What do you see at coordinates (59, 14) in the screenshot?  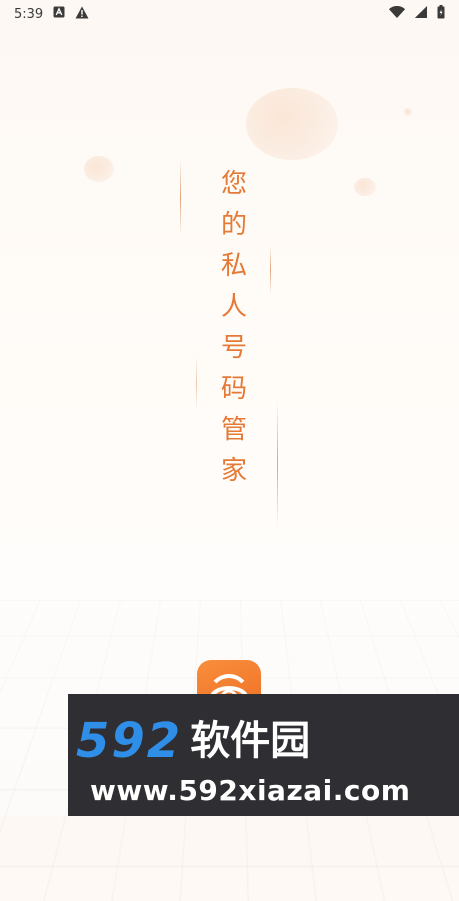 I see `a-box-icon` at bounding box center [59, 14].